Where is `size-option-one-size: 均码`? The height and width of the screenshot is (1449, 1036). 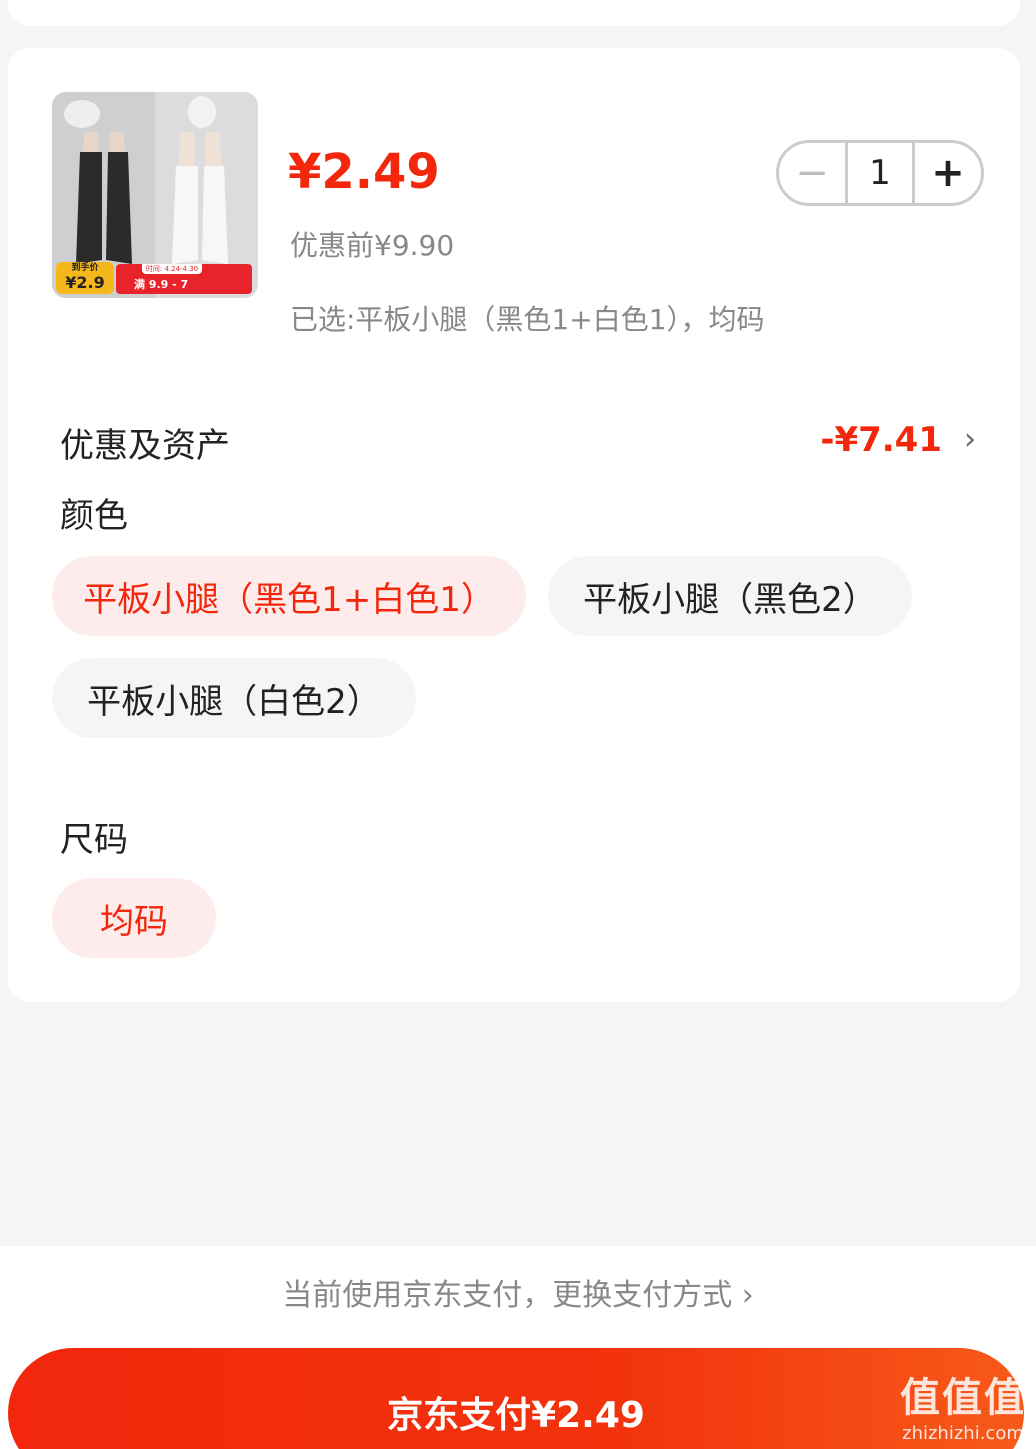
size-option-one-size: 均码 is located at coordinates (134, 918).